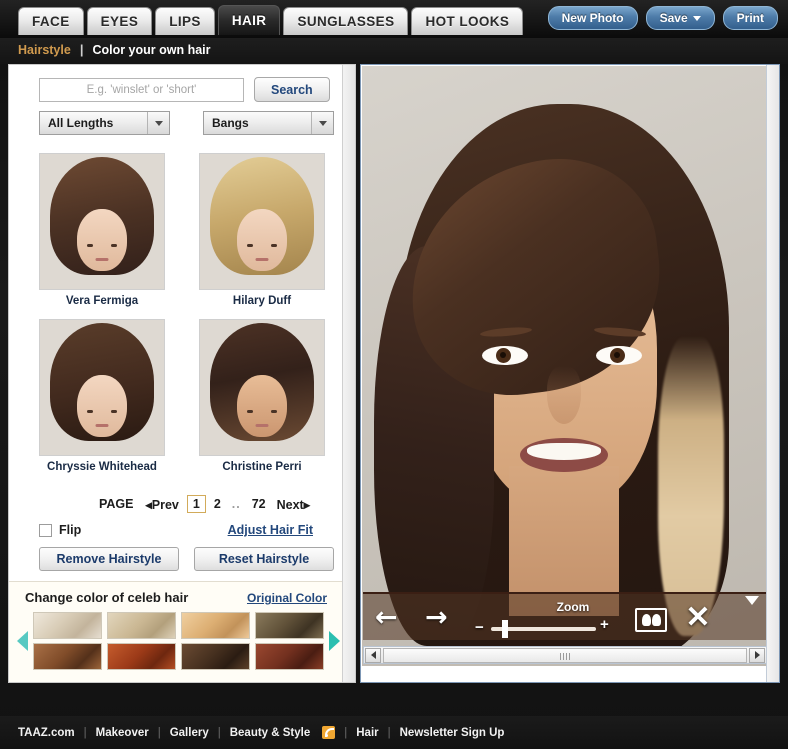  I want to click on hairstyle-thumbnail-image, so click(102, 221).